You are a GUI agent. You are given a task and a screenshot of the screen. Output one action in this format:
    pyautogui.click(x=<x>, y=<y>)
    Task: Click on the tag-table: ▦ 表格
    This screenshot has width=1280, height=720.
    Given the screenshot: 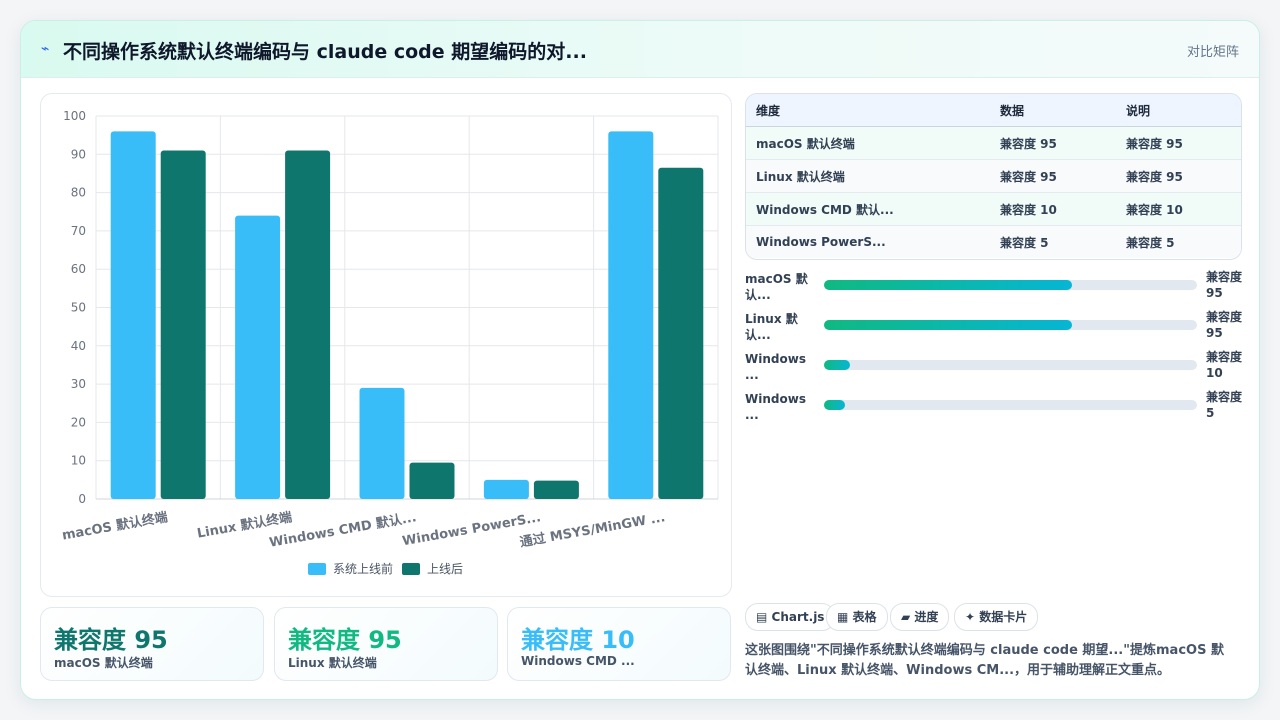 What is the action you would take?
    pyautogui.click(x=857, y=617)
    